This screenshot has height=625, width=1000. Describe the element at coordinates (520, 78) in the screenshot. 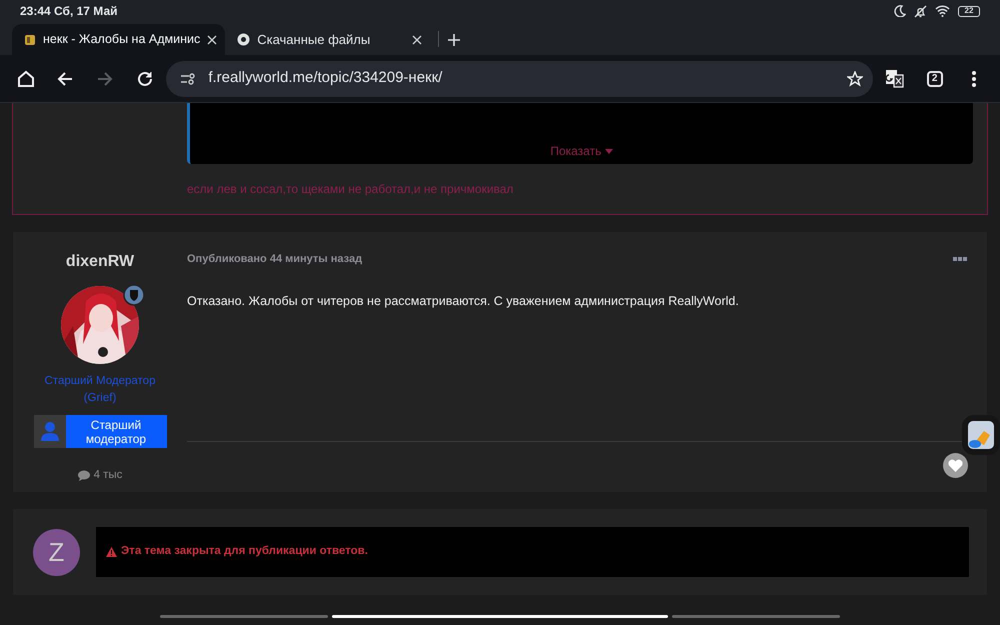

I see `address-bar: f.reallyworld.me/topic/334209-некк/` at that location.